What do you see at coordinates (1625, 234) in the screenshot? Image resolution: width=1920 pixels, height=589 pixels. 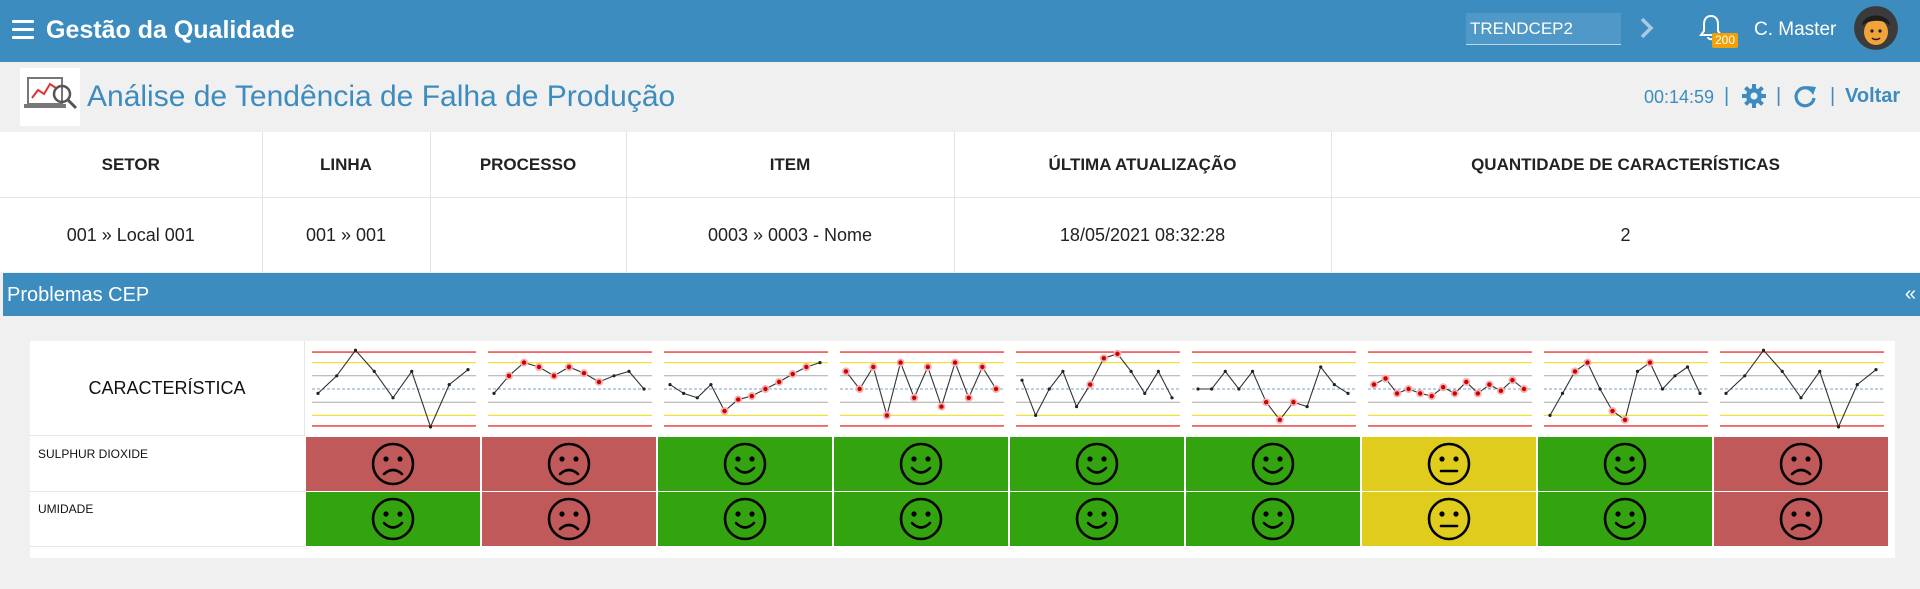 I see `cell-quantidade-caracteristicas: 2` at bounding box center [1625, 234].